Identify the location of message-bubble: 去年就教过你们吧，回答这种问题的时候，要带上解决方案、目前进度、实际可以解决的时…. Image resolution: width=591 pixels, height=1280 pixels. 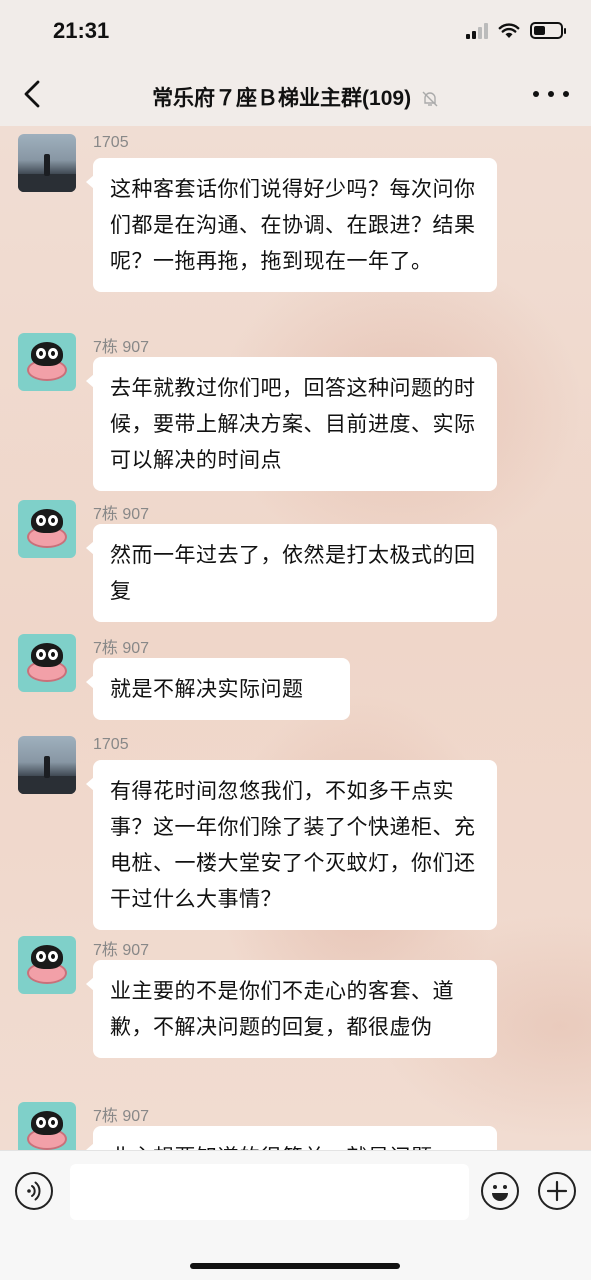
(291, 424).